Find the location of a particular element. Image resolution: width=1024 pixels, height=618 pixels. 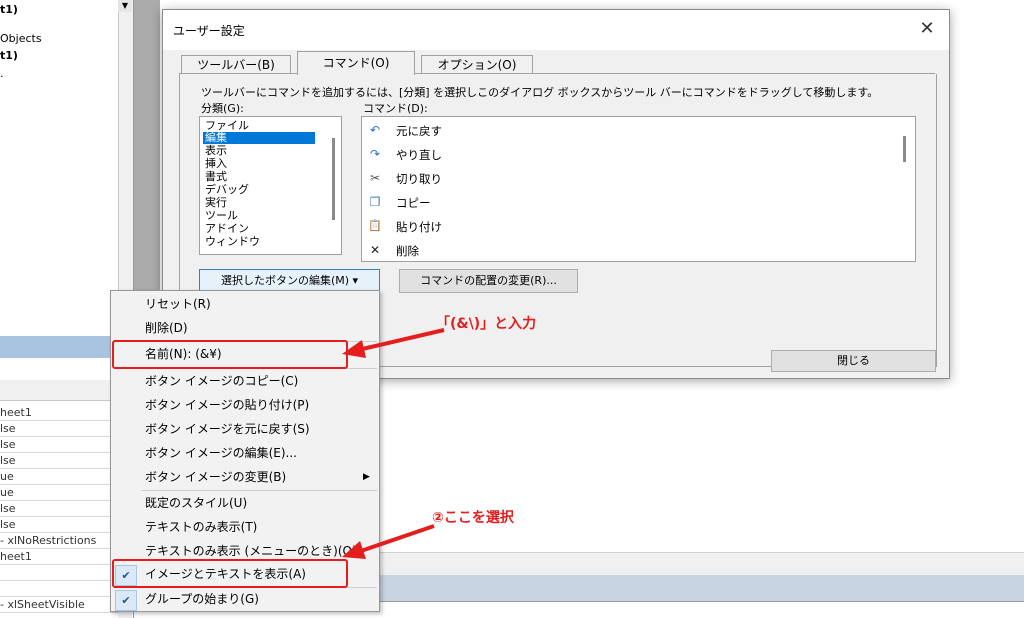

close-button: 閉じる is located at coordinates (853, 361).